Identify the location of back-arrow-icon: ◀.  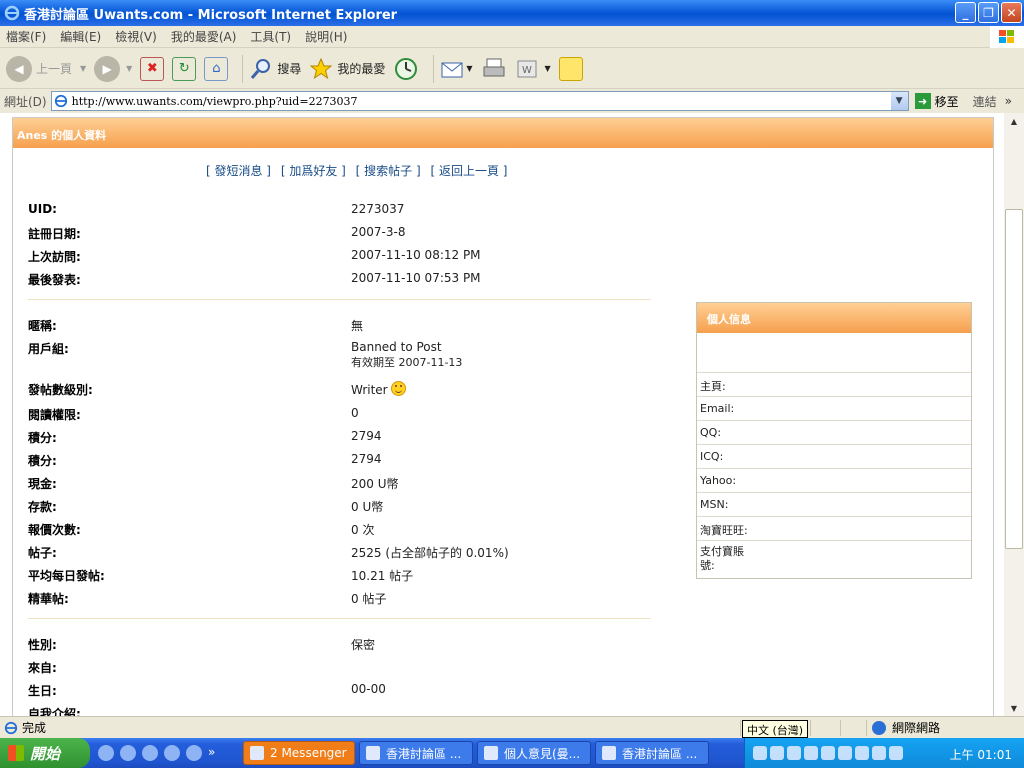
(19, 68).